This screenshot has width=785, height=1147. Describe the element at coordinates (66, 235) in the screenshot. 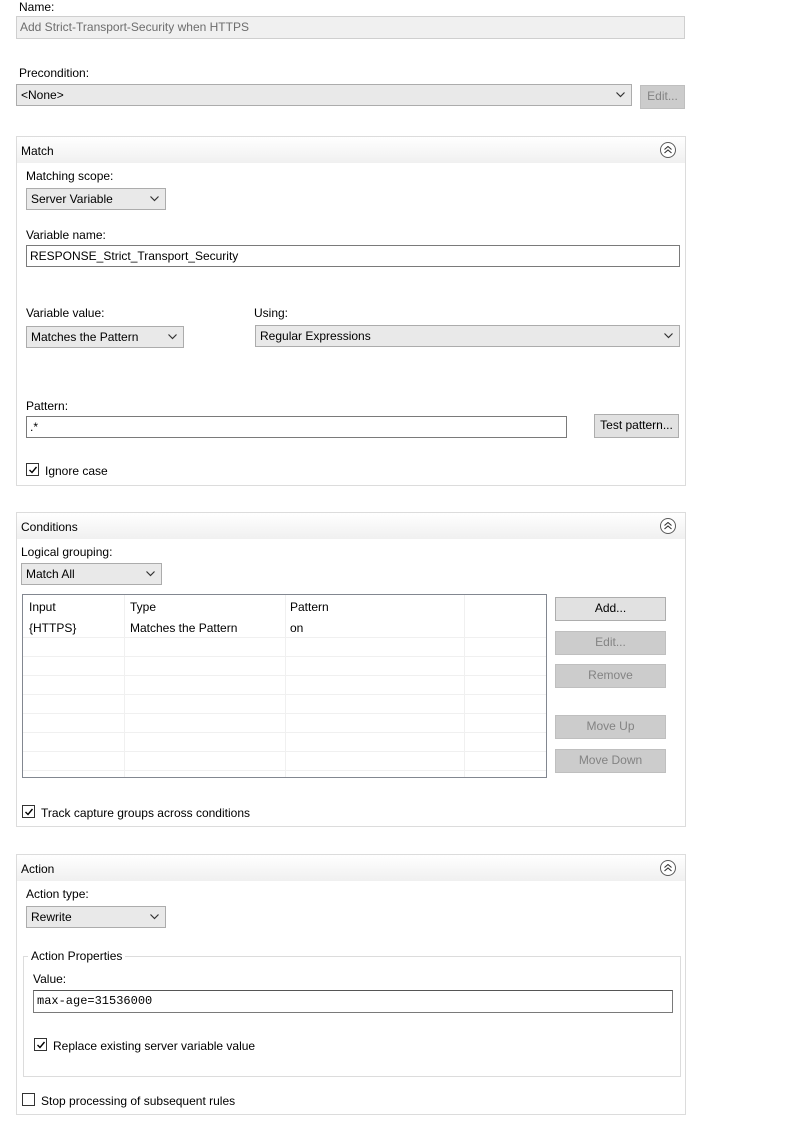

I see `variable-name-label: Variable name:` at that location.